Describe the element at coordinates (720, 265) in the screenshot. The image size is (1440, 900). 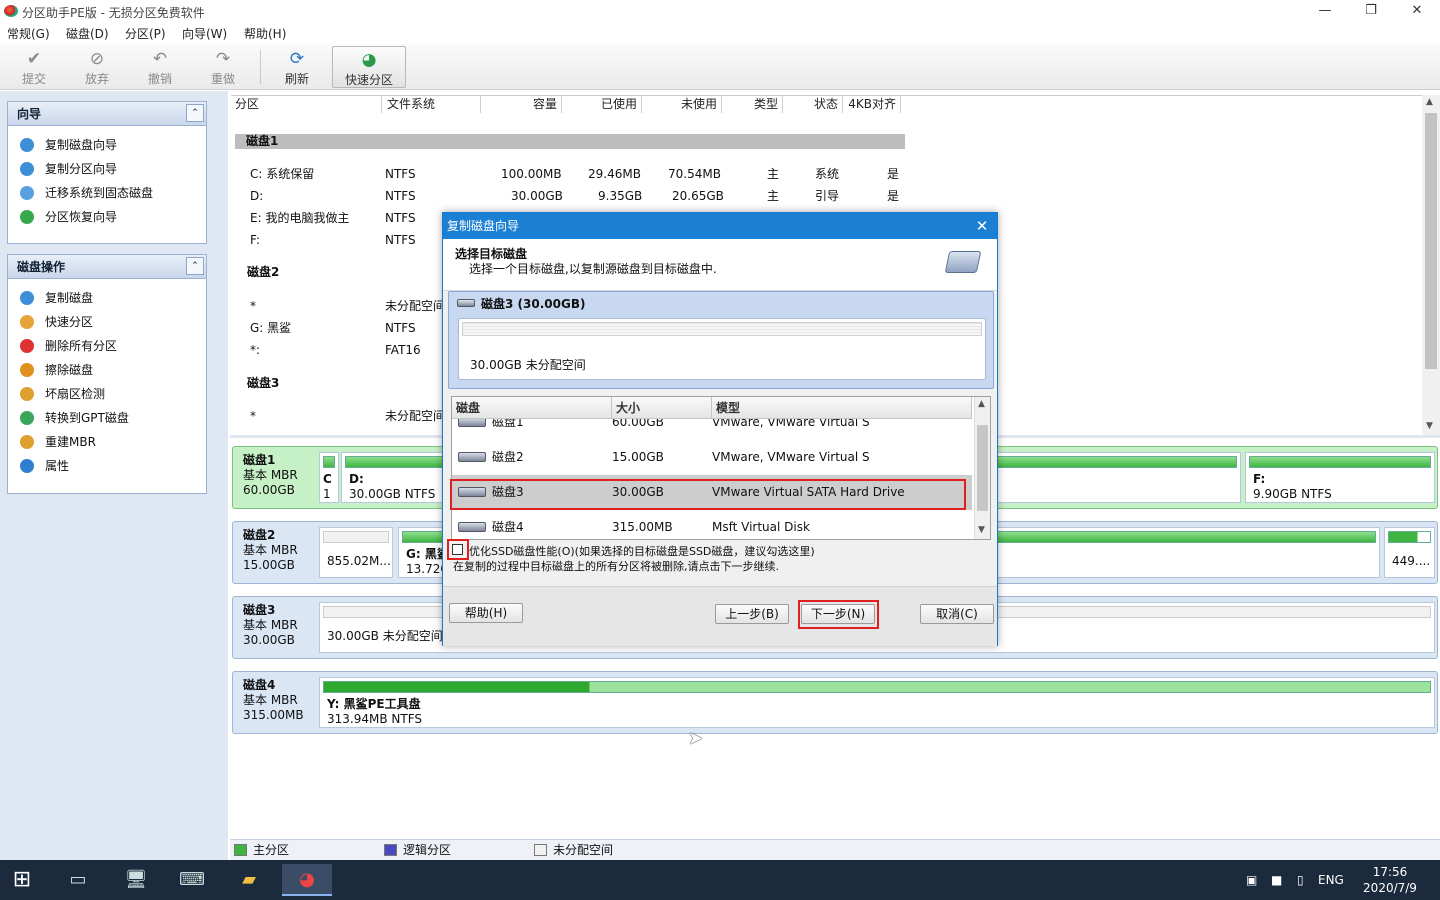
I see `dialog-header: 选择目标磁盘 选择一个目标磁盘,以复制源磁盘到目标磁盘中.` at that location.